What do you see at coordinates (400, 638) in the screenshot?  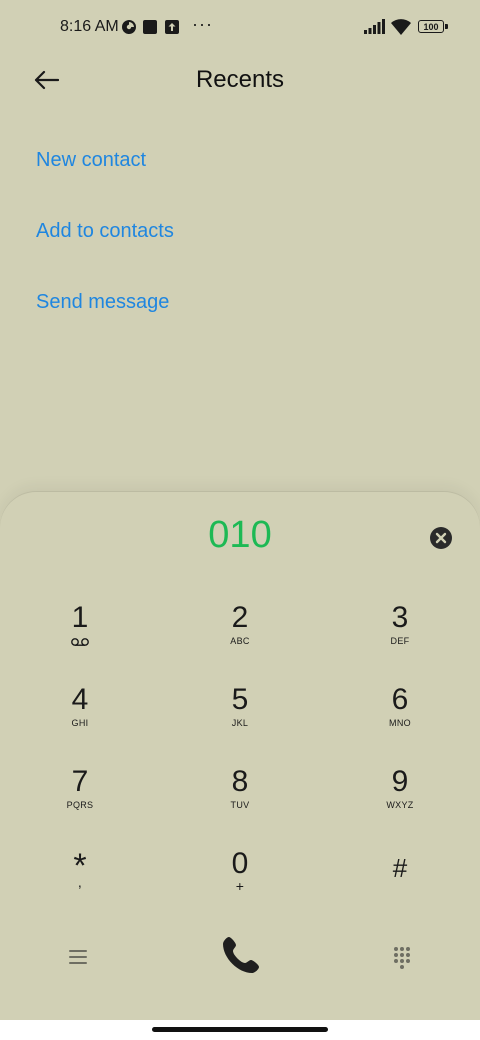 I see `key-3: 3 DEF` at bounding box center [400, 638].